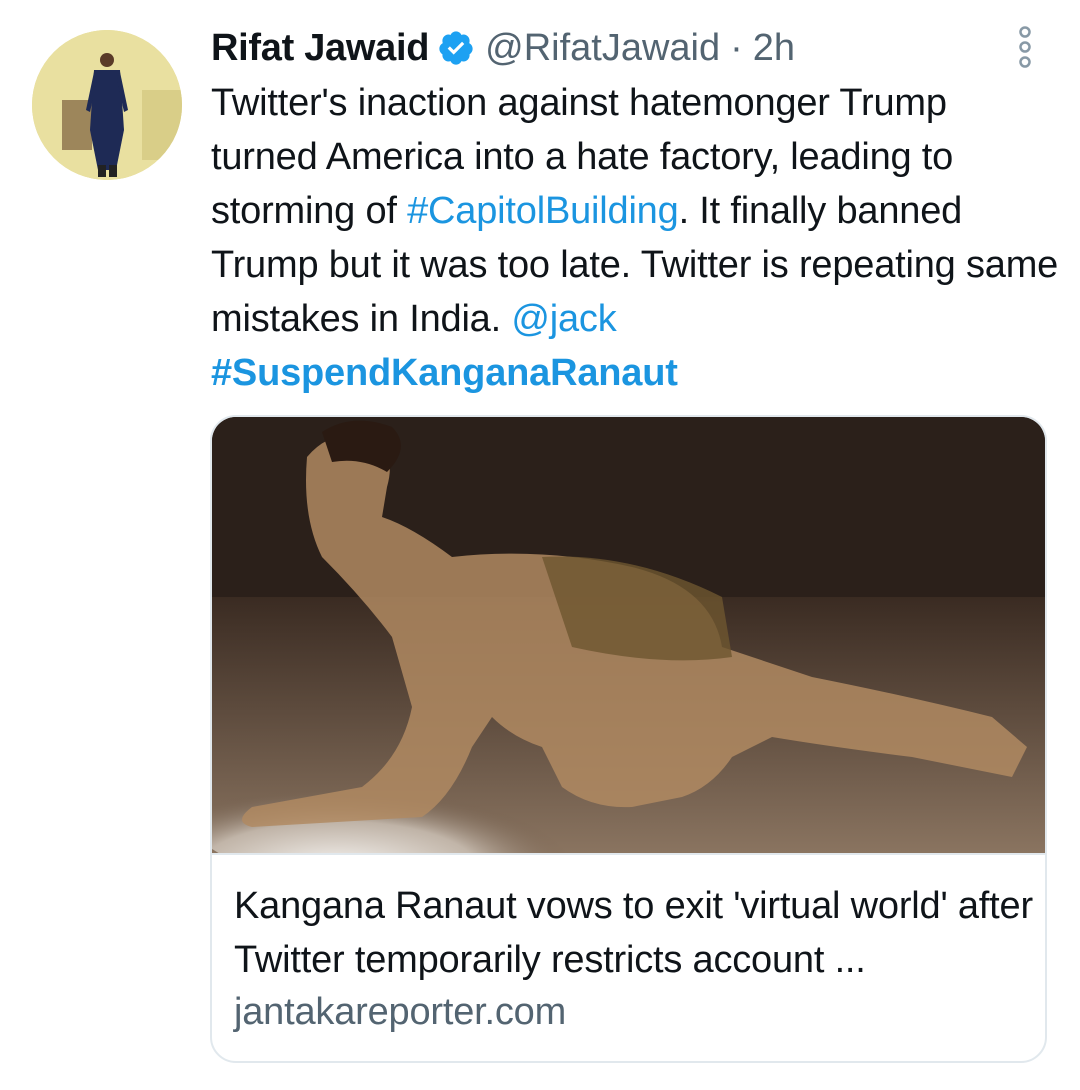  What do you see at coordinates (774, 48) in the screenshot?
I see `tweet-timestamp: 2h` at bounding box center [774, 48].